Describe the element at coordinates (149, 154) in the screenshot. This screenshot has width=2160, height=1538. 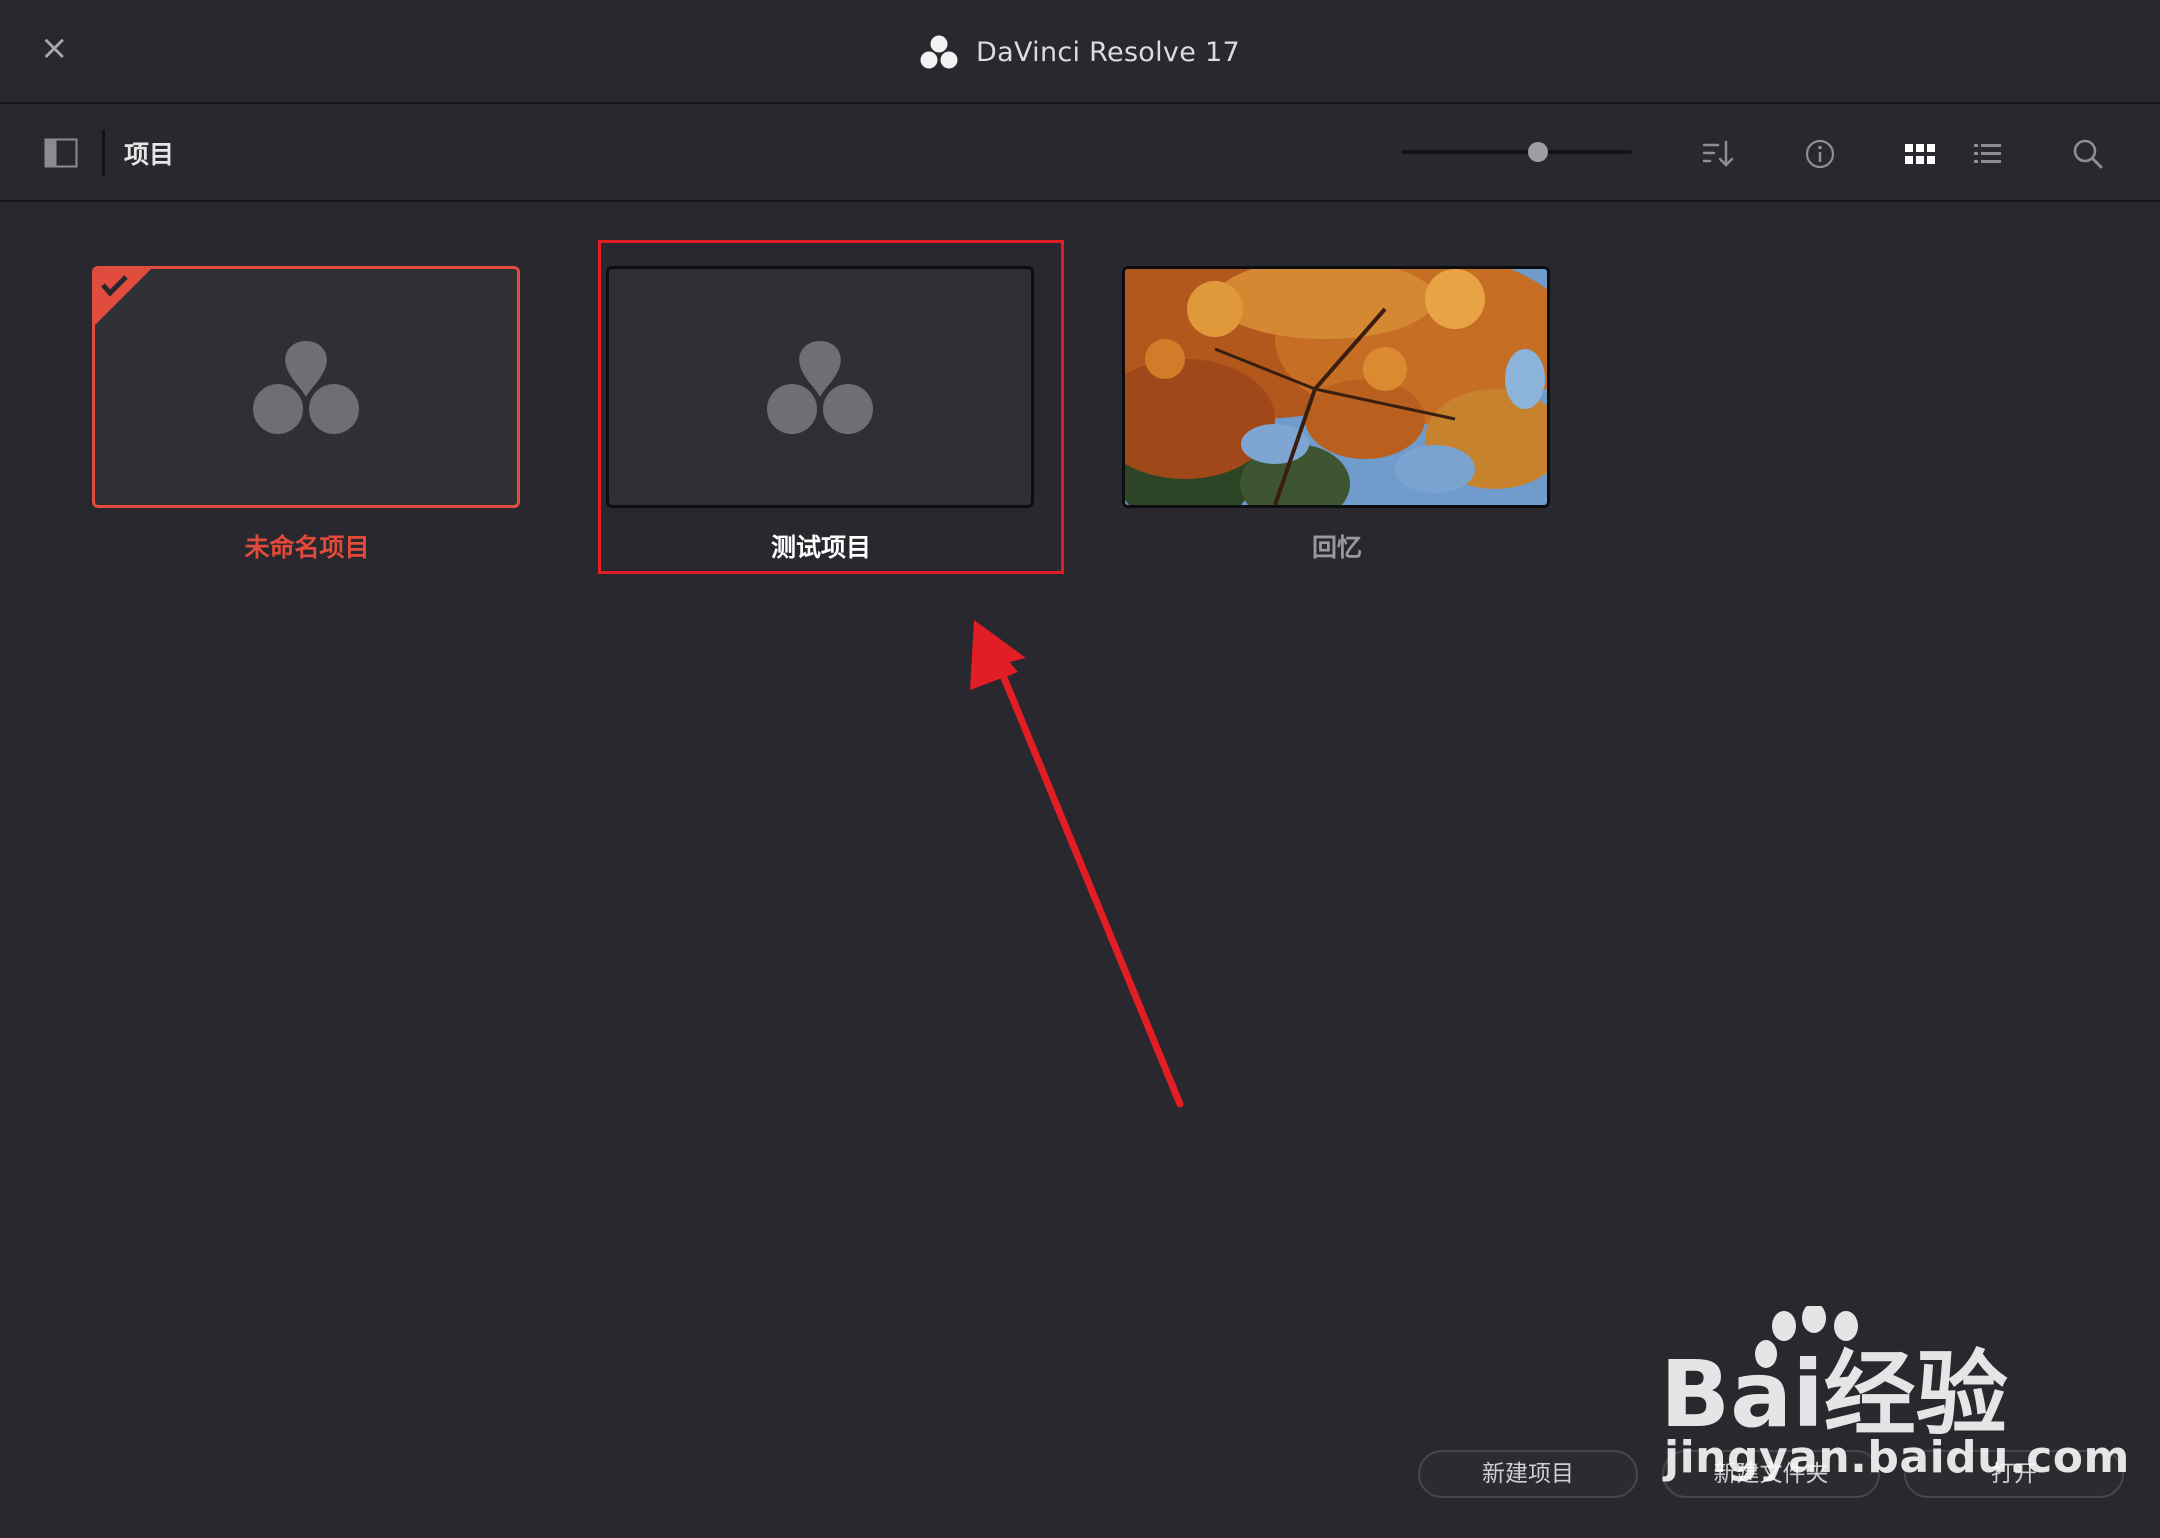
I see `toolbar-title: 项目` at that location.